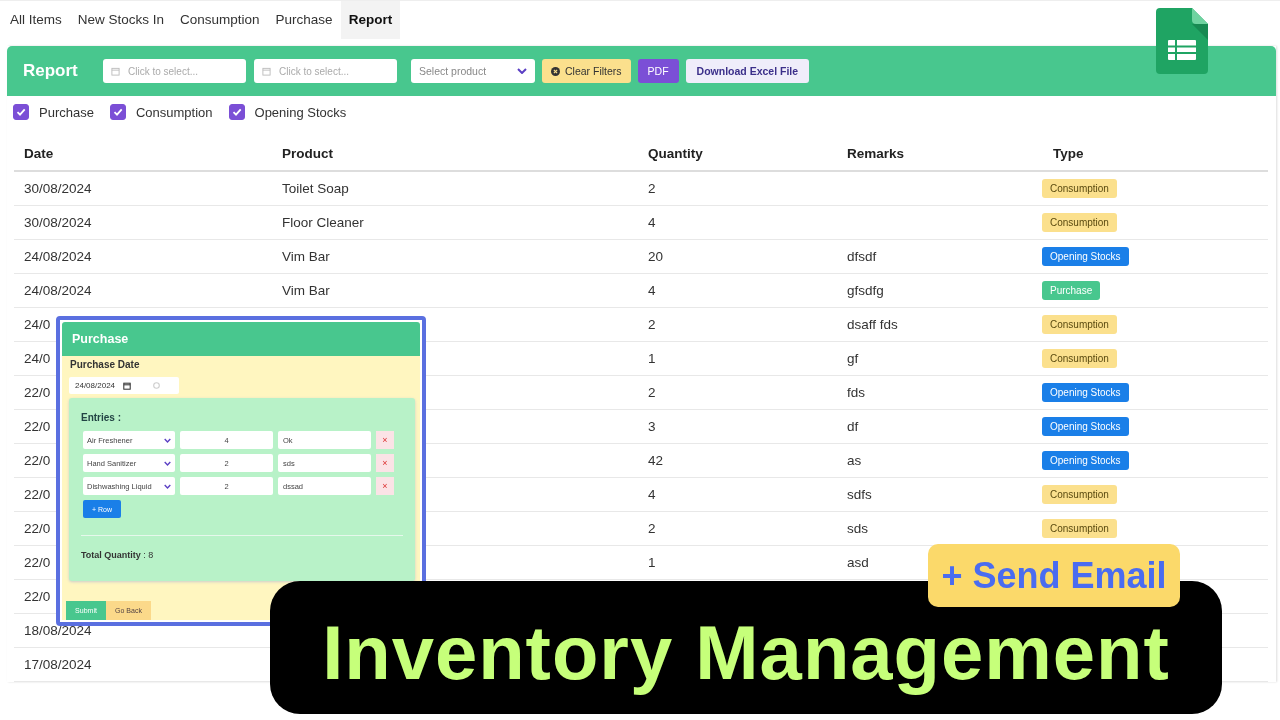 The height and width of the screenshot is (720, 1280). What do you see at coordinates (858, 562) in the screenshot?
I see `table-cell: asd` at bounding box center [858, 562].